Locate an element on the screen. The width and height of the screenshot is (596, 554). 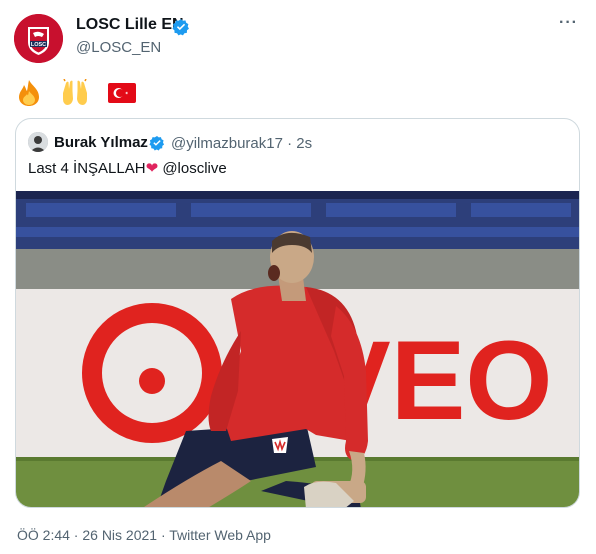
verified-badge-icon is located at coordinates (180, 27).